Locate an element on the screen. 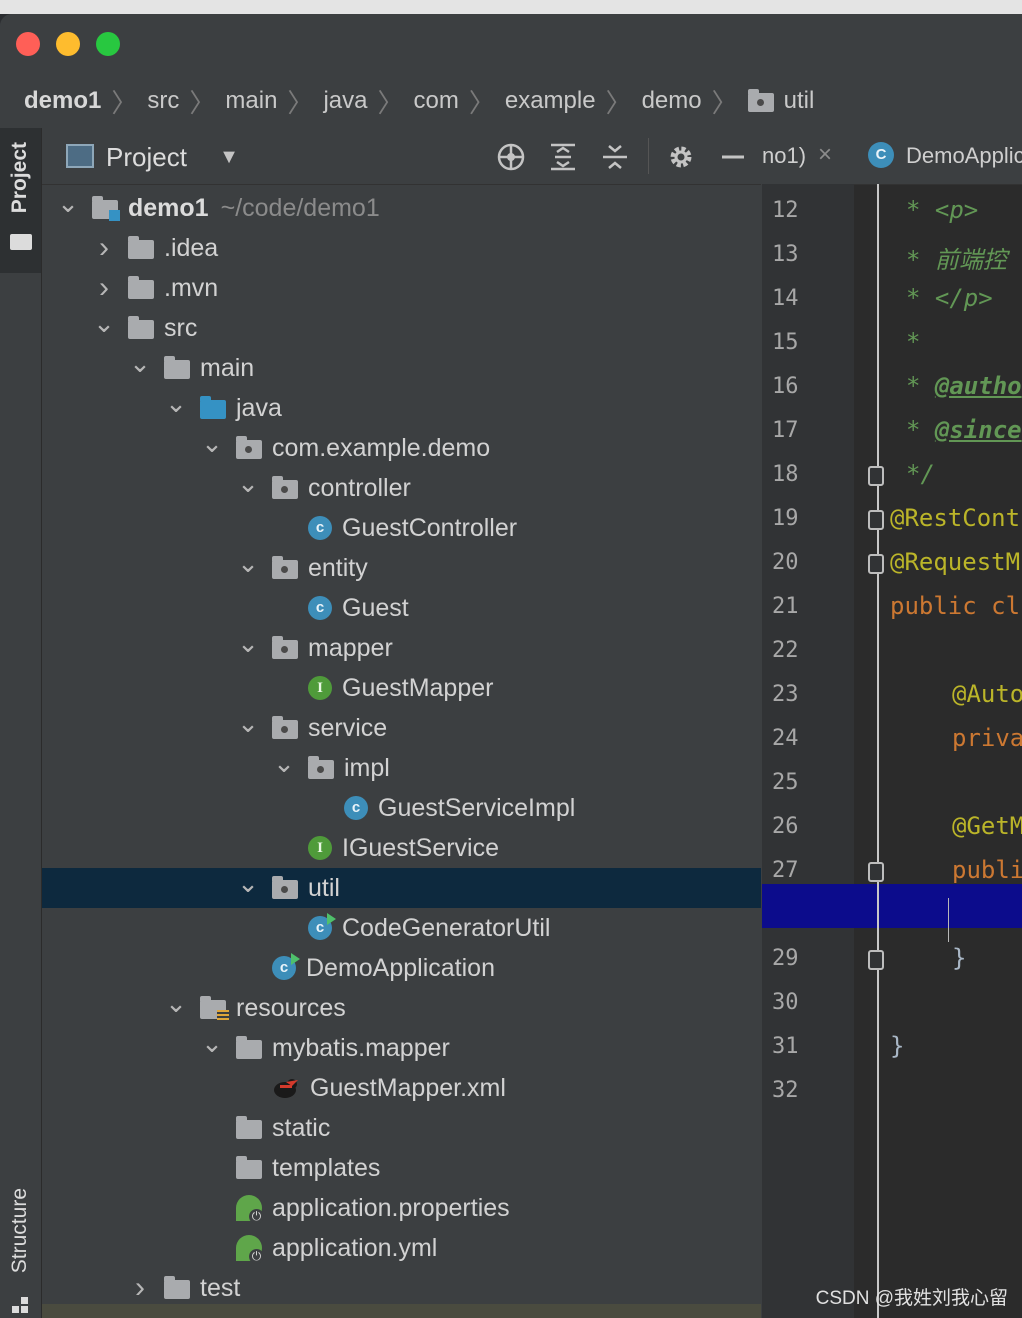 This screenshot has height=1318, width=1022. breadcrumb-item: main is located at coordinates (251, 101).